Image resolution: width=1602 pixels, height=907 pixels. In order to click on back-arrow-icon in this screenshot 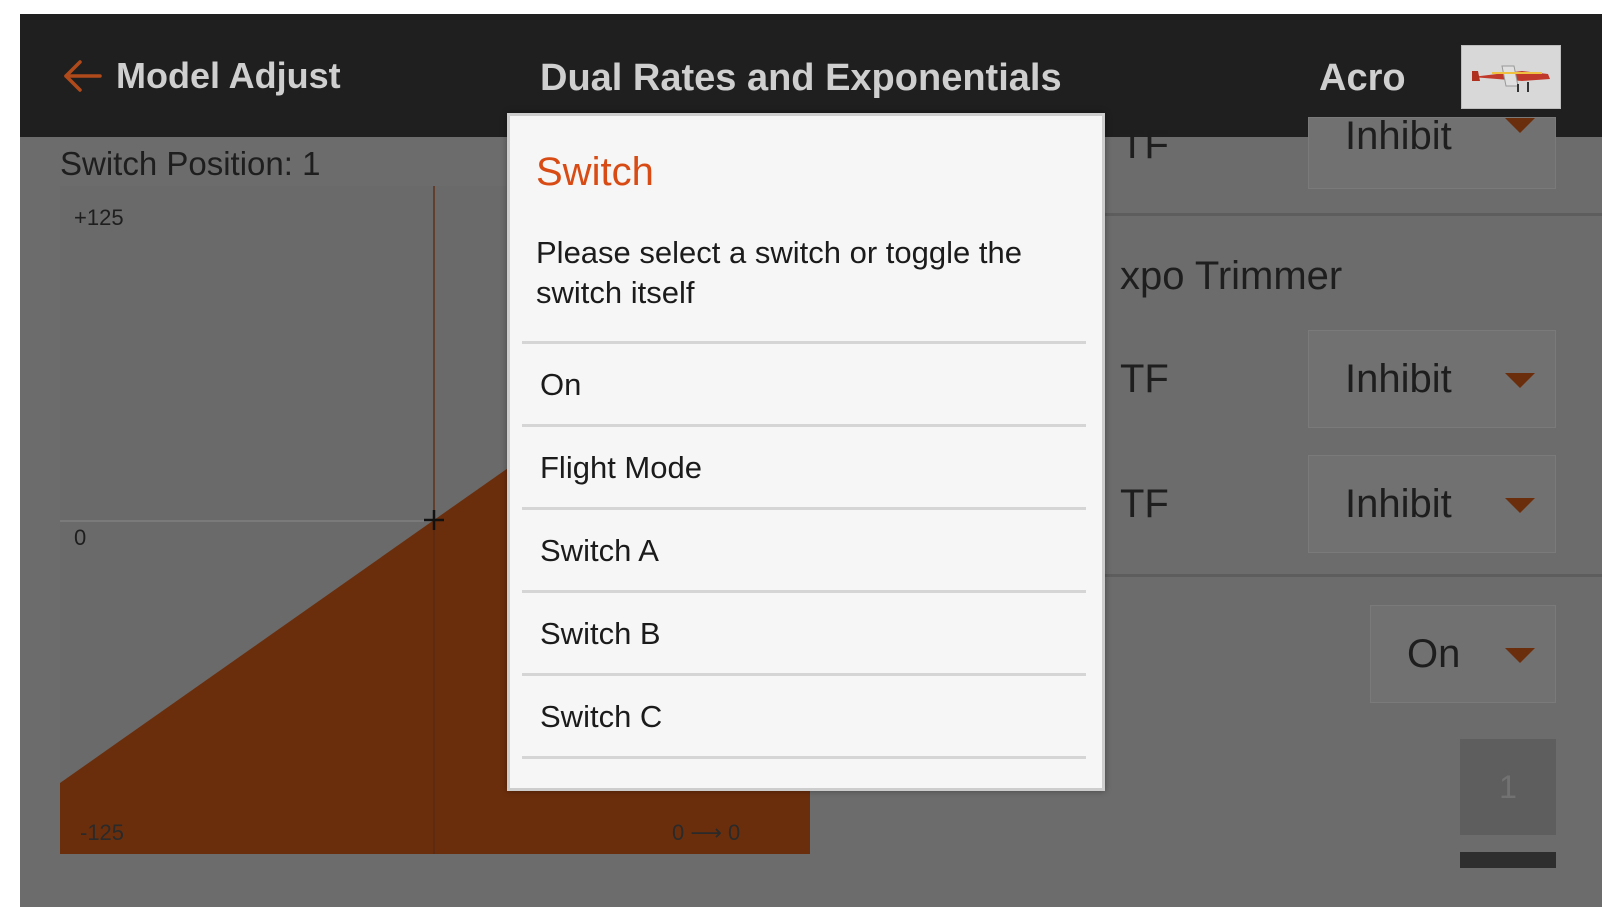, I will do `click(82, 76)`.